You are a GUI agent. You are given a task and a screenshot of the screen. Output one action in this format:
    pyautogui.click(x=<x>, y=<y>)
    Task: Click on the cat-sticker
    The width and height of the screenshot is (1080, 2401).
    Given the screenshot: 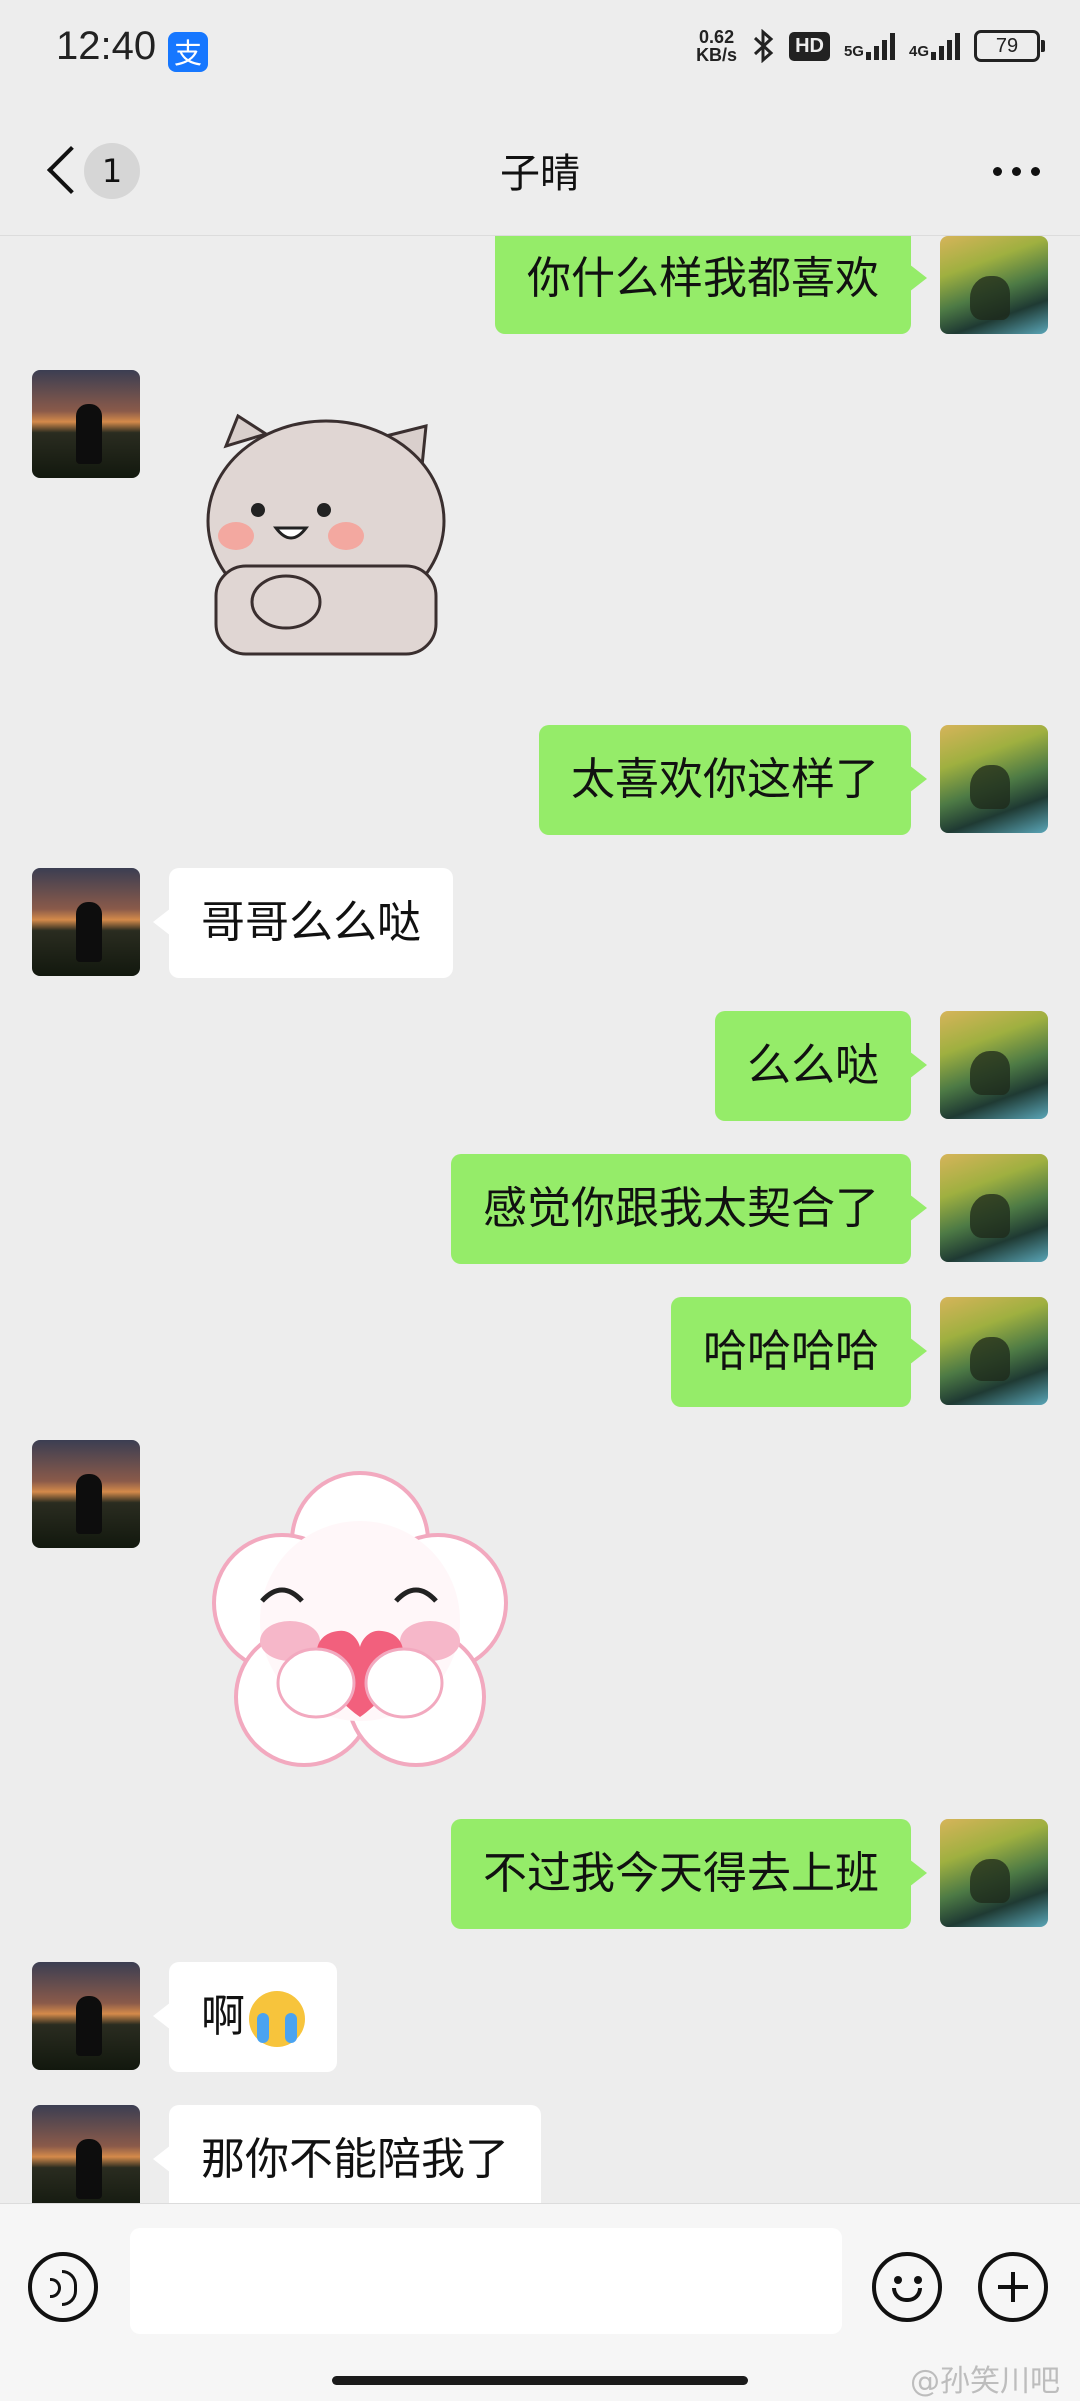 What is the action you would take?
    pyautogui.click(x=326, y=531)
    